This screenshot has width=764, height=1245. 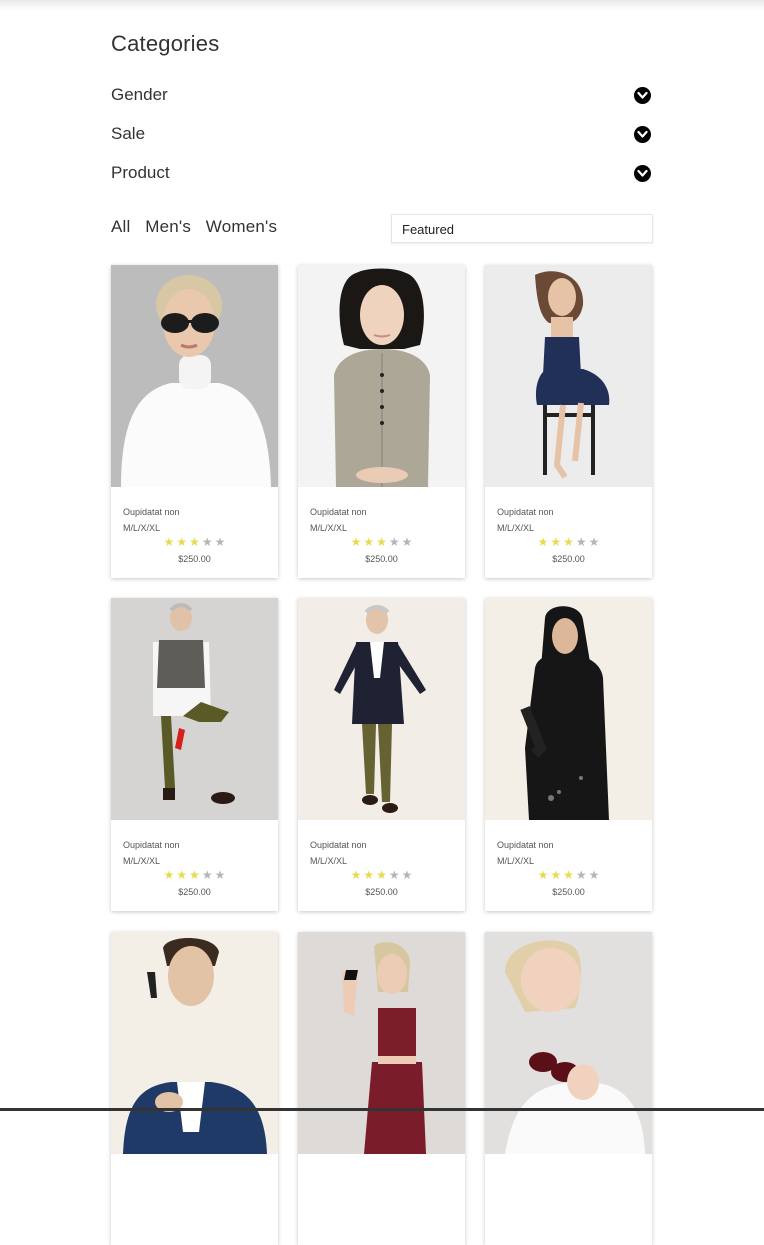 I want to click on sort-select-value: Featured, so click(x=428, y=229).